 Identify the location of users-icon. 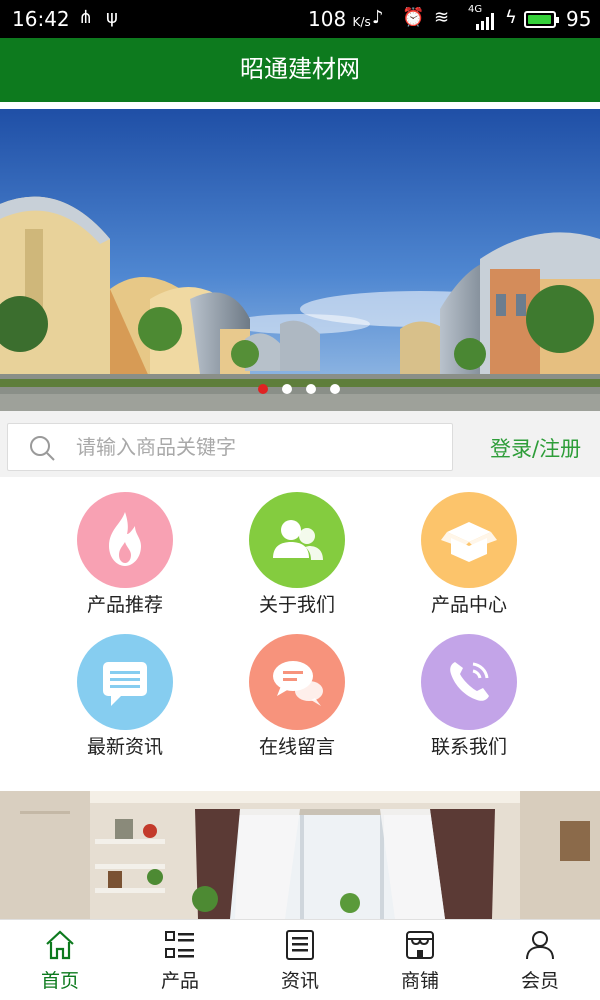
(298, 540).